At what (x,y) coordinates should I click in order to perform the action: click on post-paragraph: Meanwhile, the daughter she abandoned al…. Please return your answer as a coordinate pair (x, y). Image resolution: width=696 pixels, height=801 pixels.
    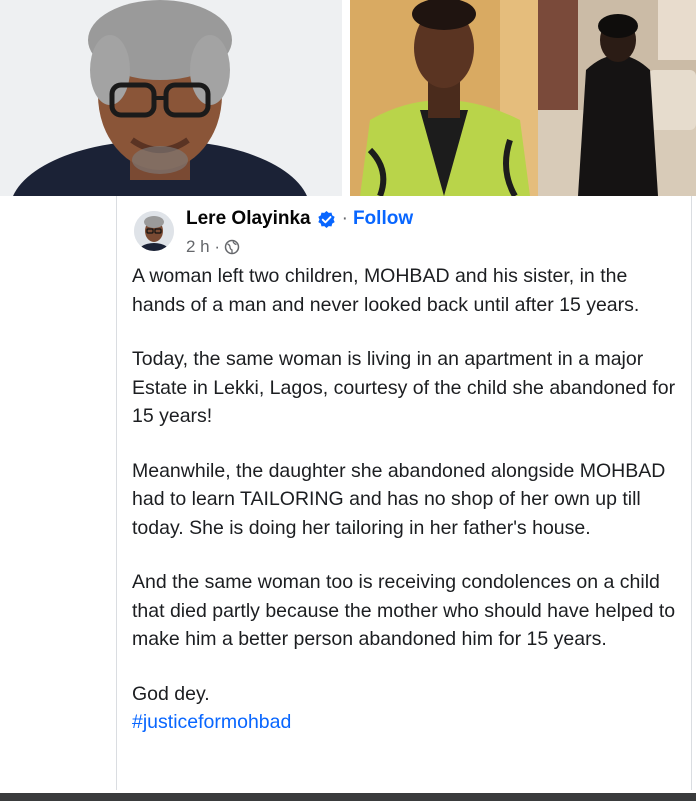
    Looking at the image, I should click on (399, 499).